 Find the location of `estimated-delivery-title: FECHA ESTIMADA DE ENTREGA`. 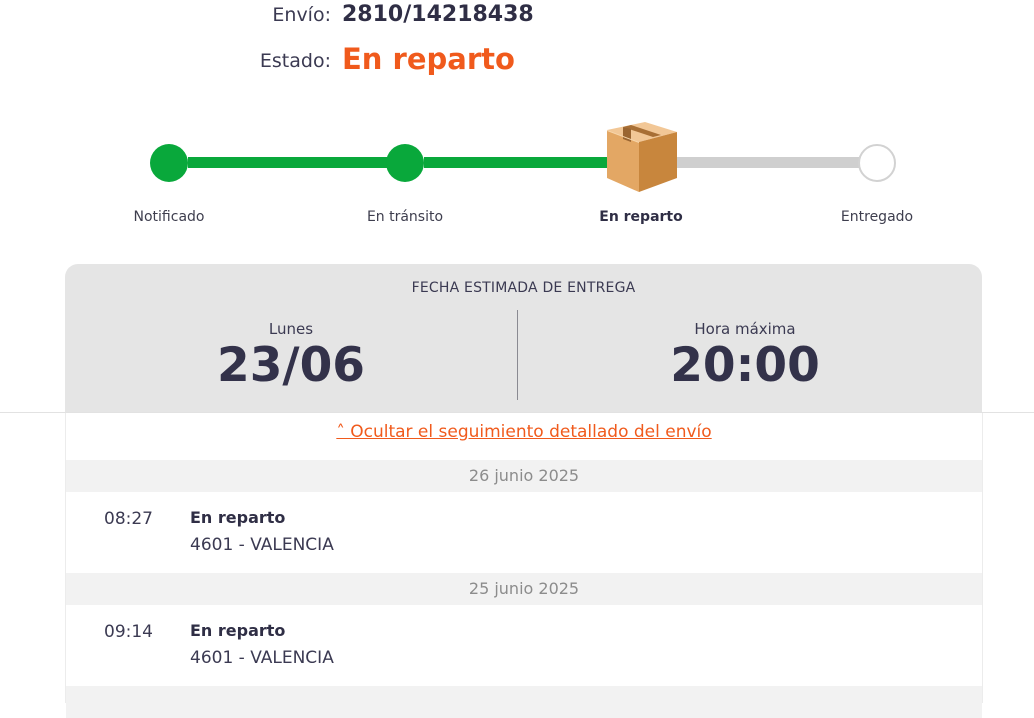

estimated-delivery-title: FECHA ESTIMADA DE ENTREGA is located at coordinates (523, 288).